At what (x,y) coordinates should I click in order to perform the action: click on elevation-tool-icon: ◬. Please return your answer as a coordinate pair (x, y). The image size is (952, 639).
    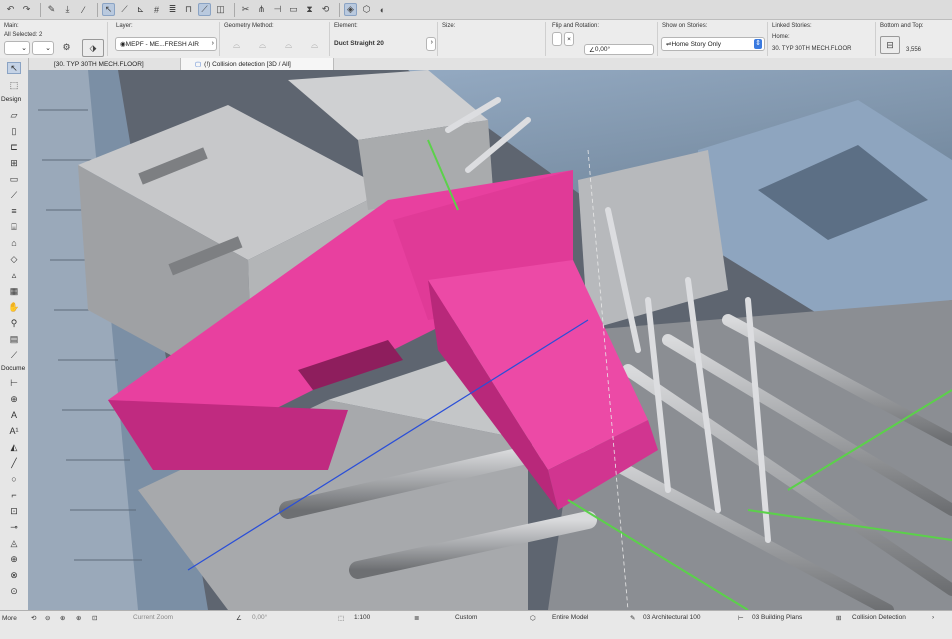
    Looking at the image, I should click on (14, 543).